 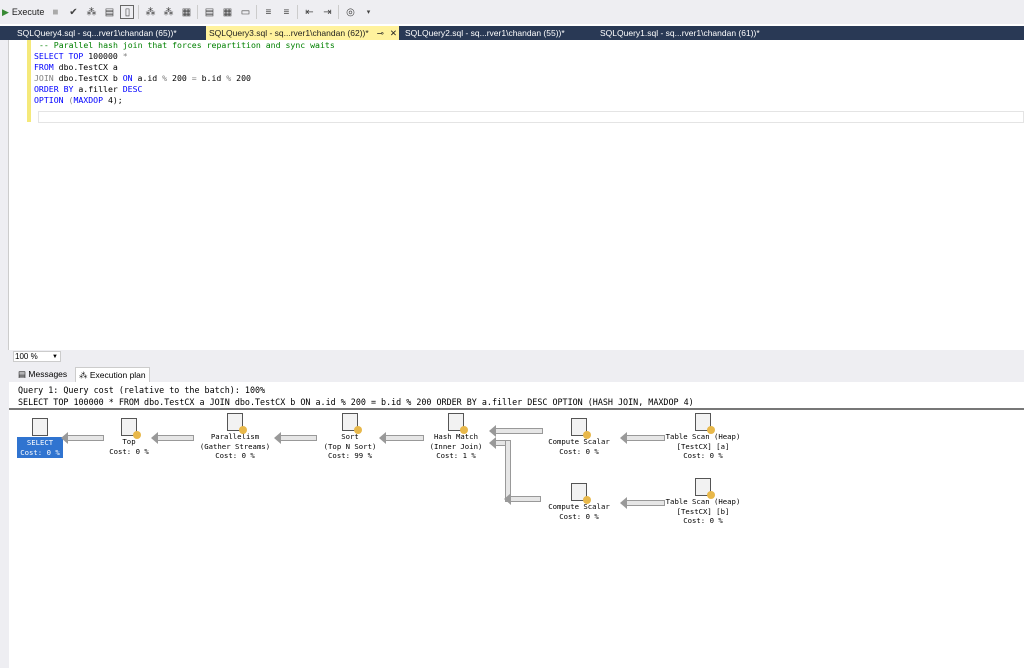 What do you see at coordinates (227, 12) in the screenshot?
I see `results-grid-icon: ▦` at bounding box center [227, 12].